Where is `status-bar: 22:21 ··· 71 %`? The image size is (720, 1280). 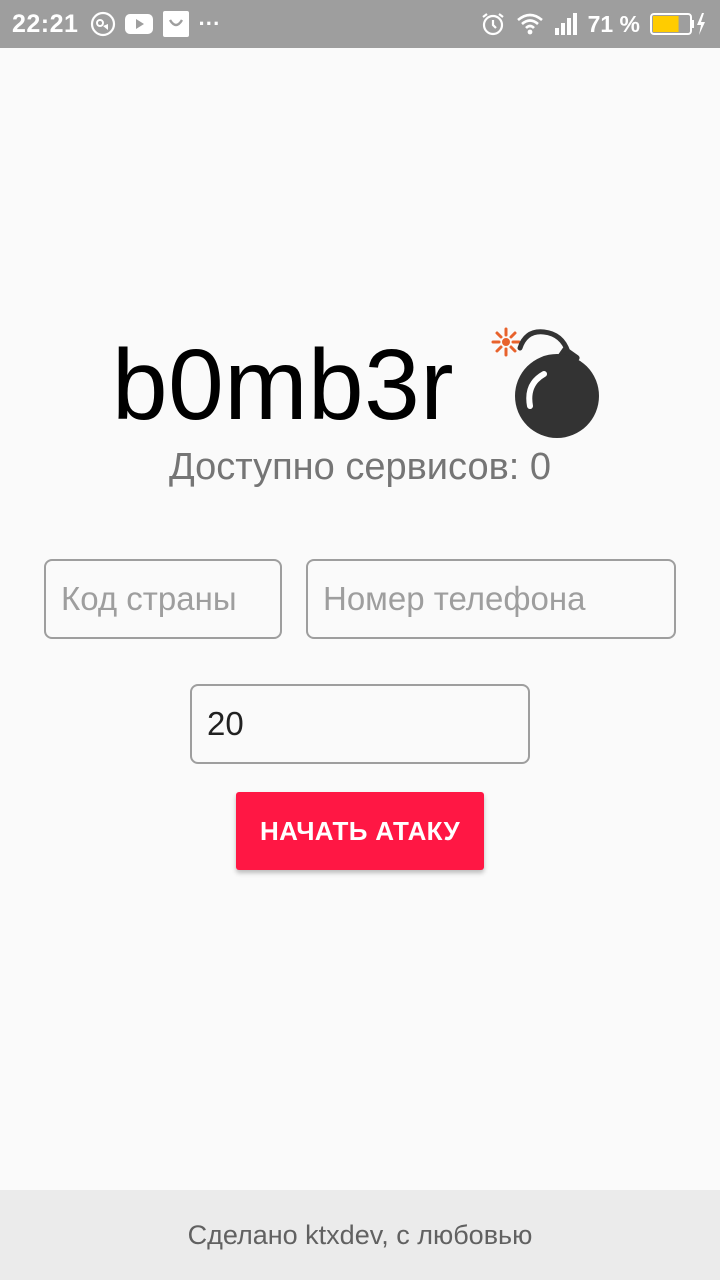
status-bar: 22:21 ··· 71 % is located at coordinates (360, 24).